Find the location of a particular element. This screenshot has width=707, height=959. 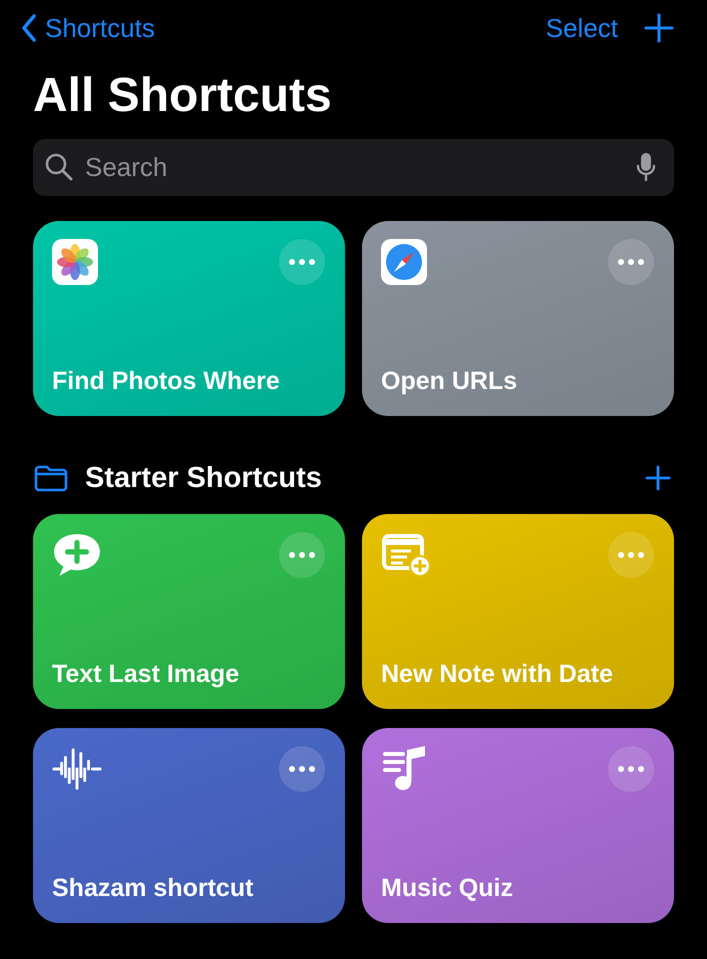

speech-bubble-plus-icon is located at coordinates (77, 555).